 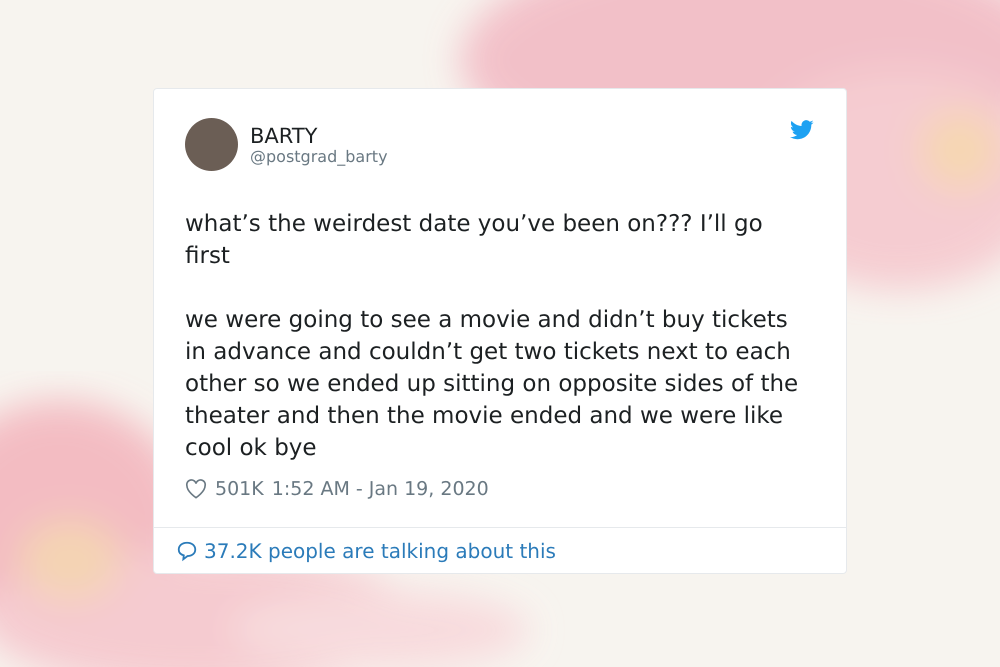 I want to click on tweet-paragraph: we were going to see a movie and didn’t buy tickets in advance and couldn’t get two tickets next to each other so we ended up sitting on opposite sides of the theater and then the movie ended and we were like cool ok bye, so click(x=492, y=384).